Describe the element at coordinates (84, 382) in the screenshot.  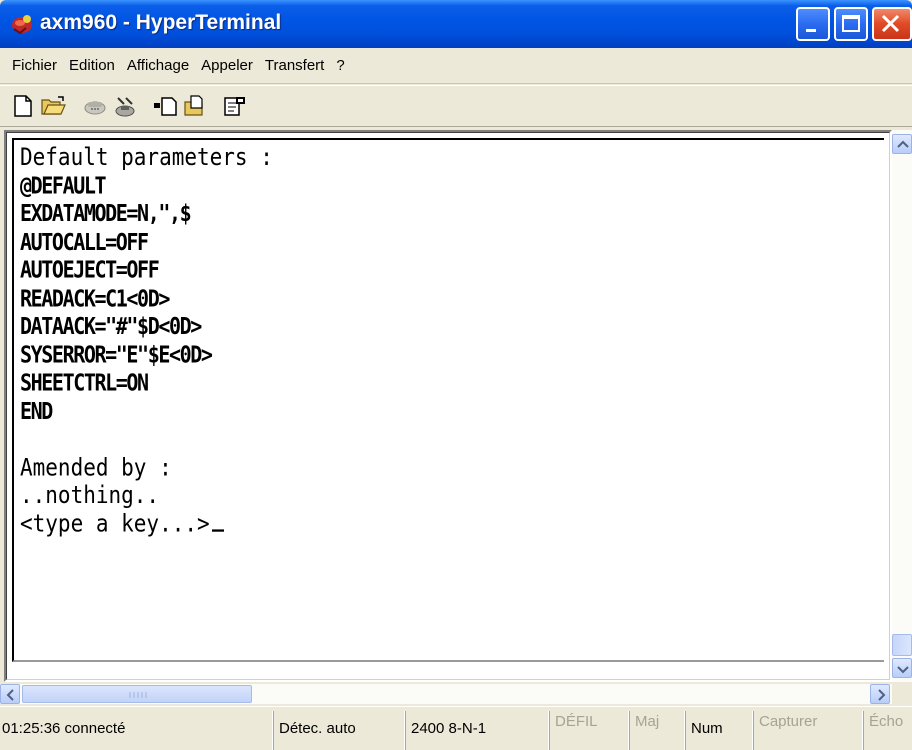
I see `terminal-line: SHEETCTRL=ON` at that location.